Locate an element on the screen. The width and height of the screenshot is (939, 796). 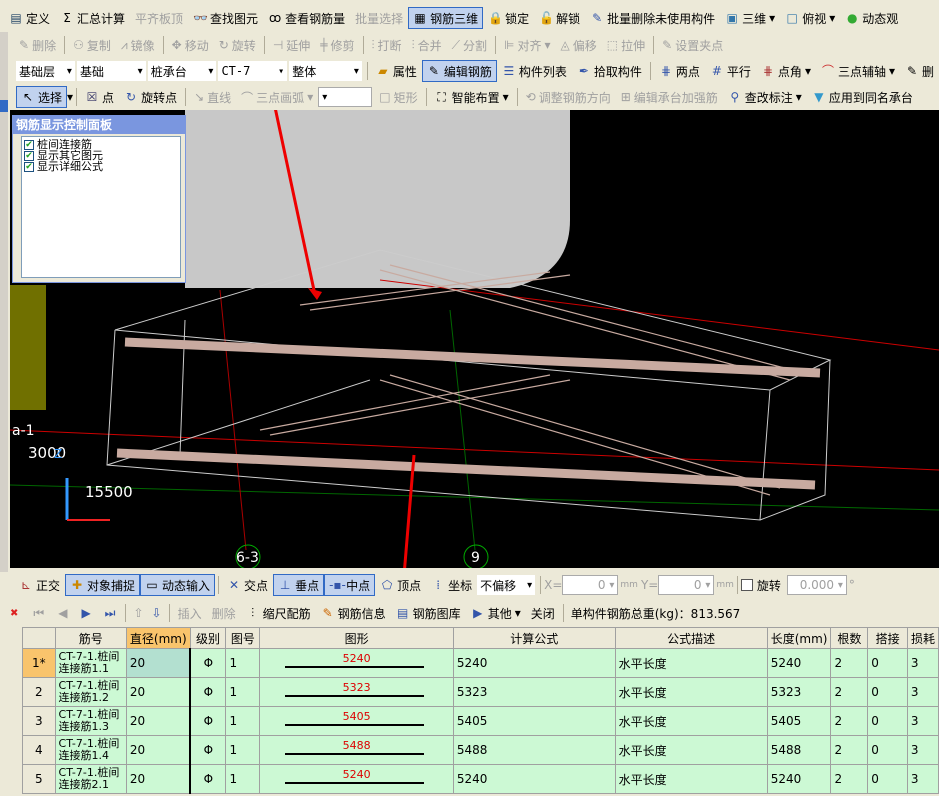
bar-number-cell: CT-7-1.桩间连接筋1.1 is located at coordinates (90, 663).